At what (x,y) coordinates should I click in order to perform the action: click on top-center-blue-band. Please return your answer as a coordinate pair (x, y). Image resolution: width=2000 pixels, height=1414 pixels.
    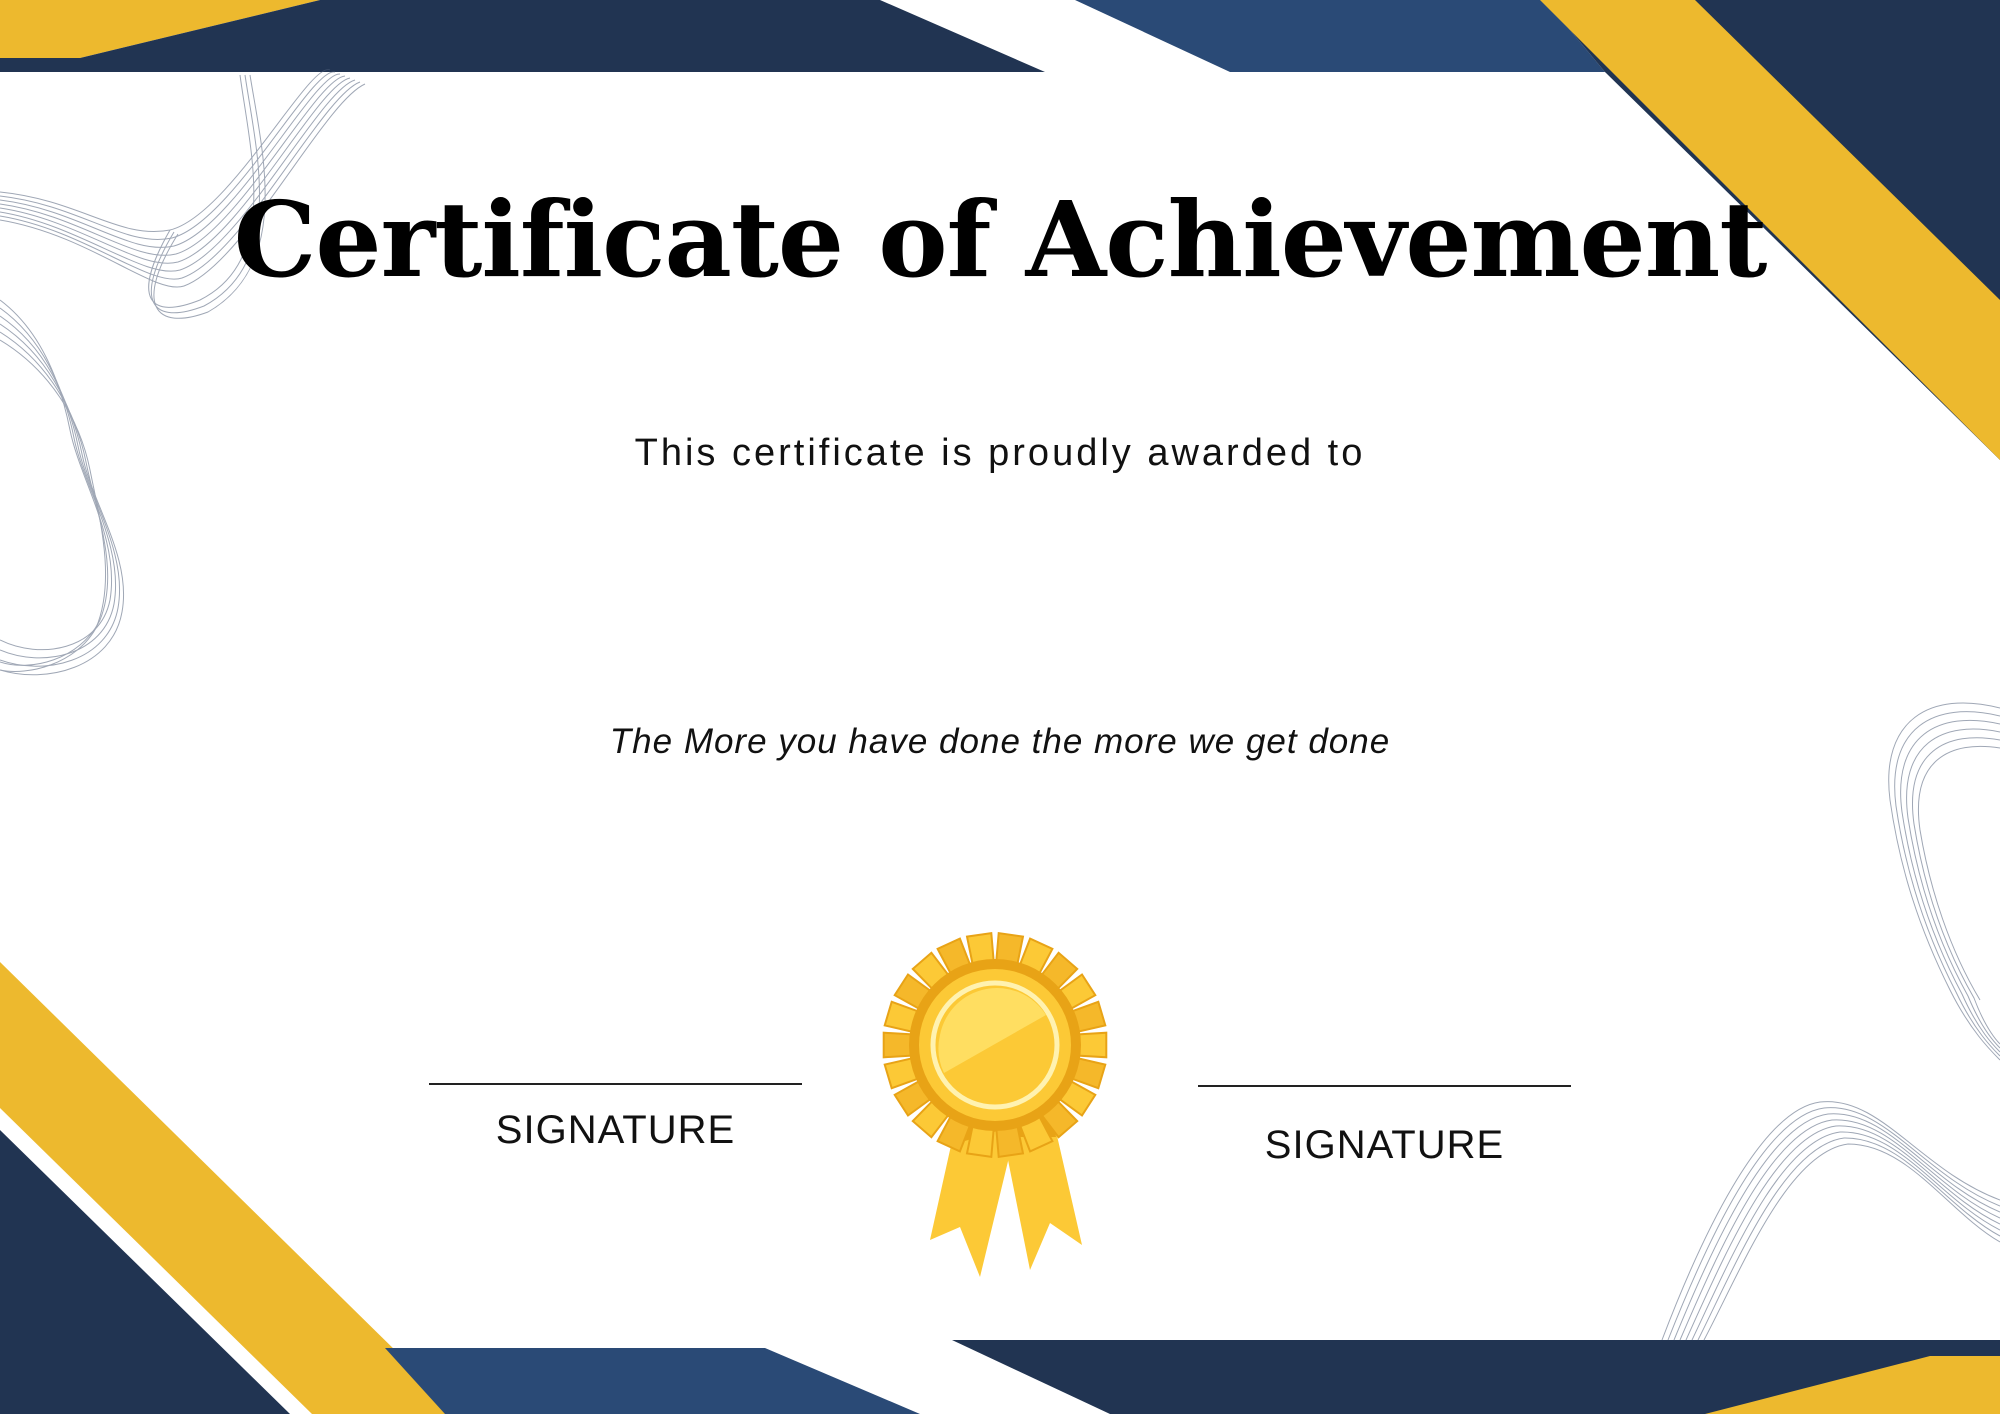
    Looking at the image, I should click on (1340, 36).